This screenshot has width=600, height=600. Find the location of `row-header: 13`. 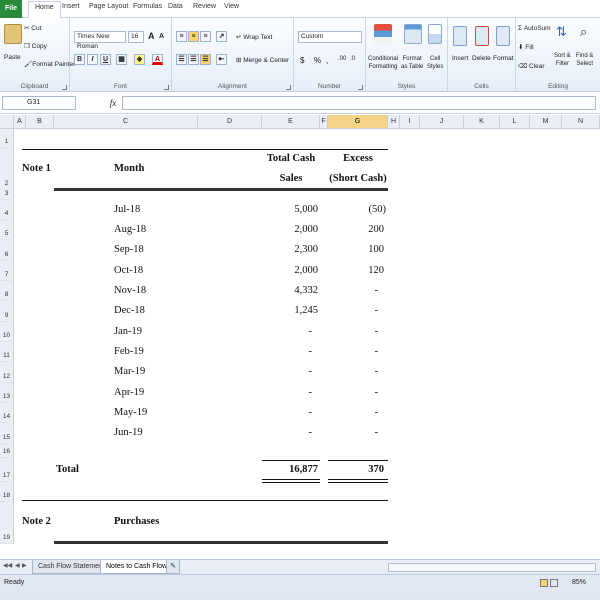

row-header: 13 is located at coordinates (7, 393).